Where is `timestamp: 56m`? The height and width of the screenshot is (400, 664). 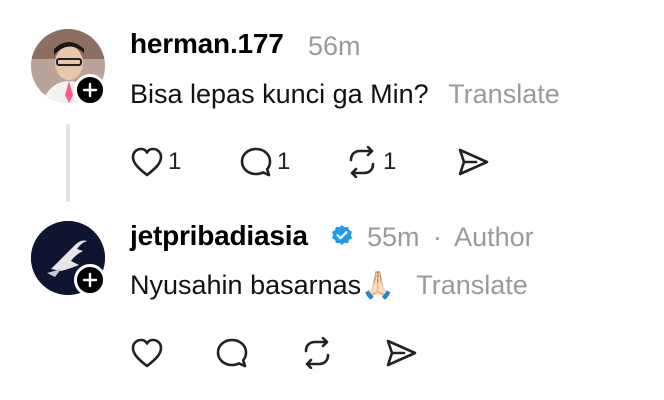
timestamp: 56m is located at coordinates (334, 46).